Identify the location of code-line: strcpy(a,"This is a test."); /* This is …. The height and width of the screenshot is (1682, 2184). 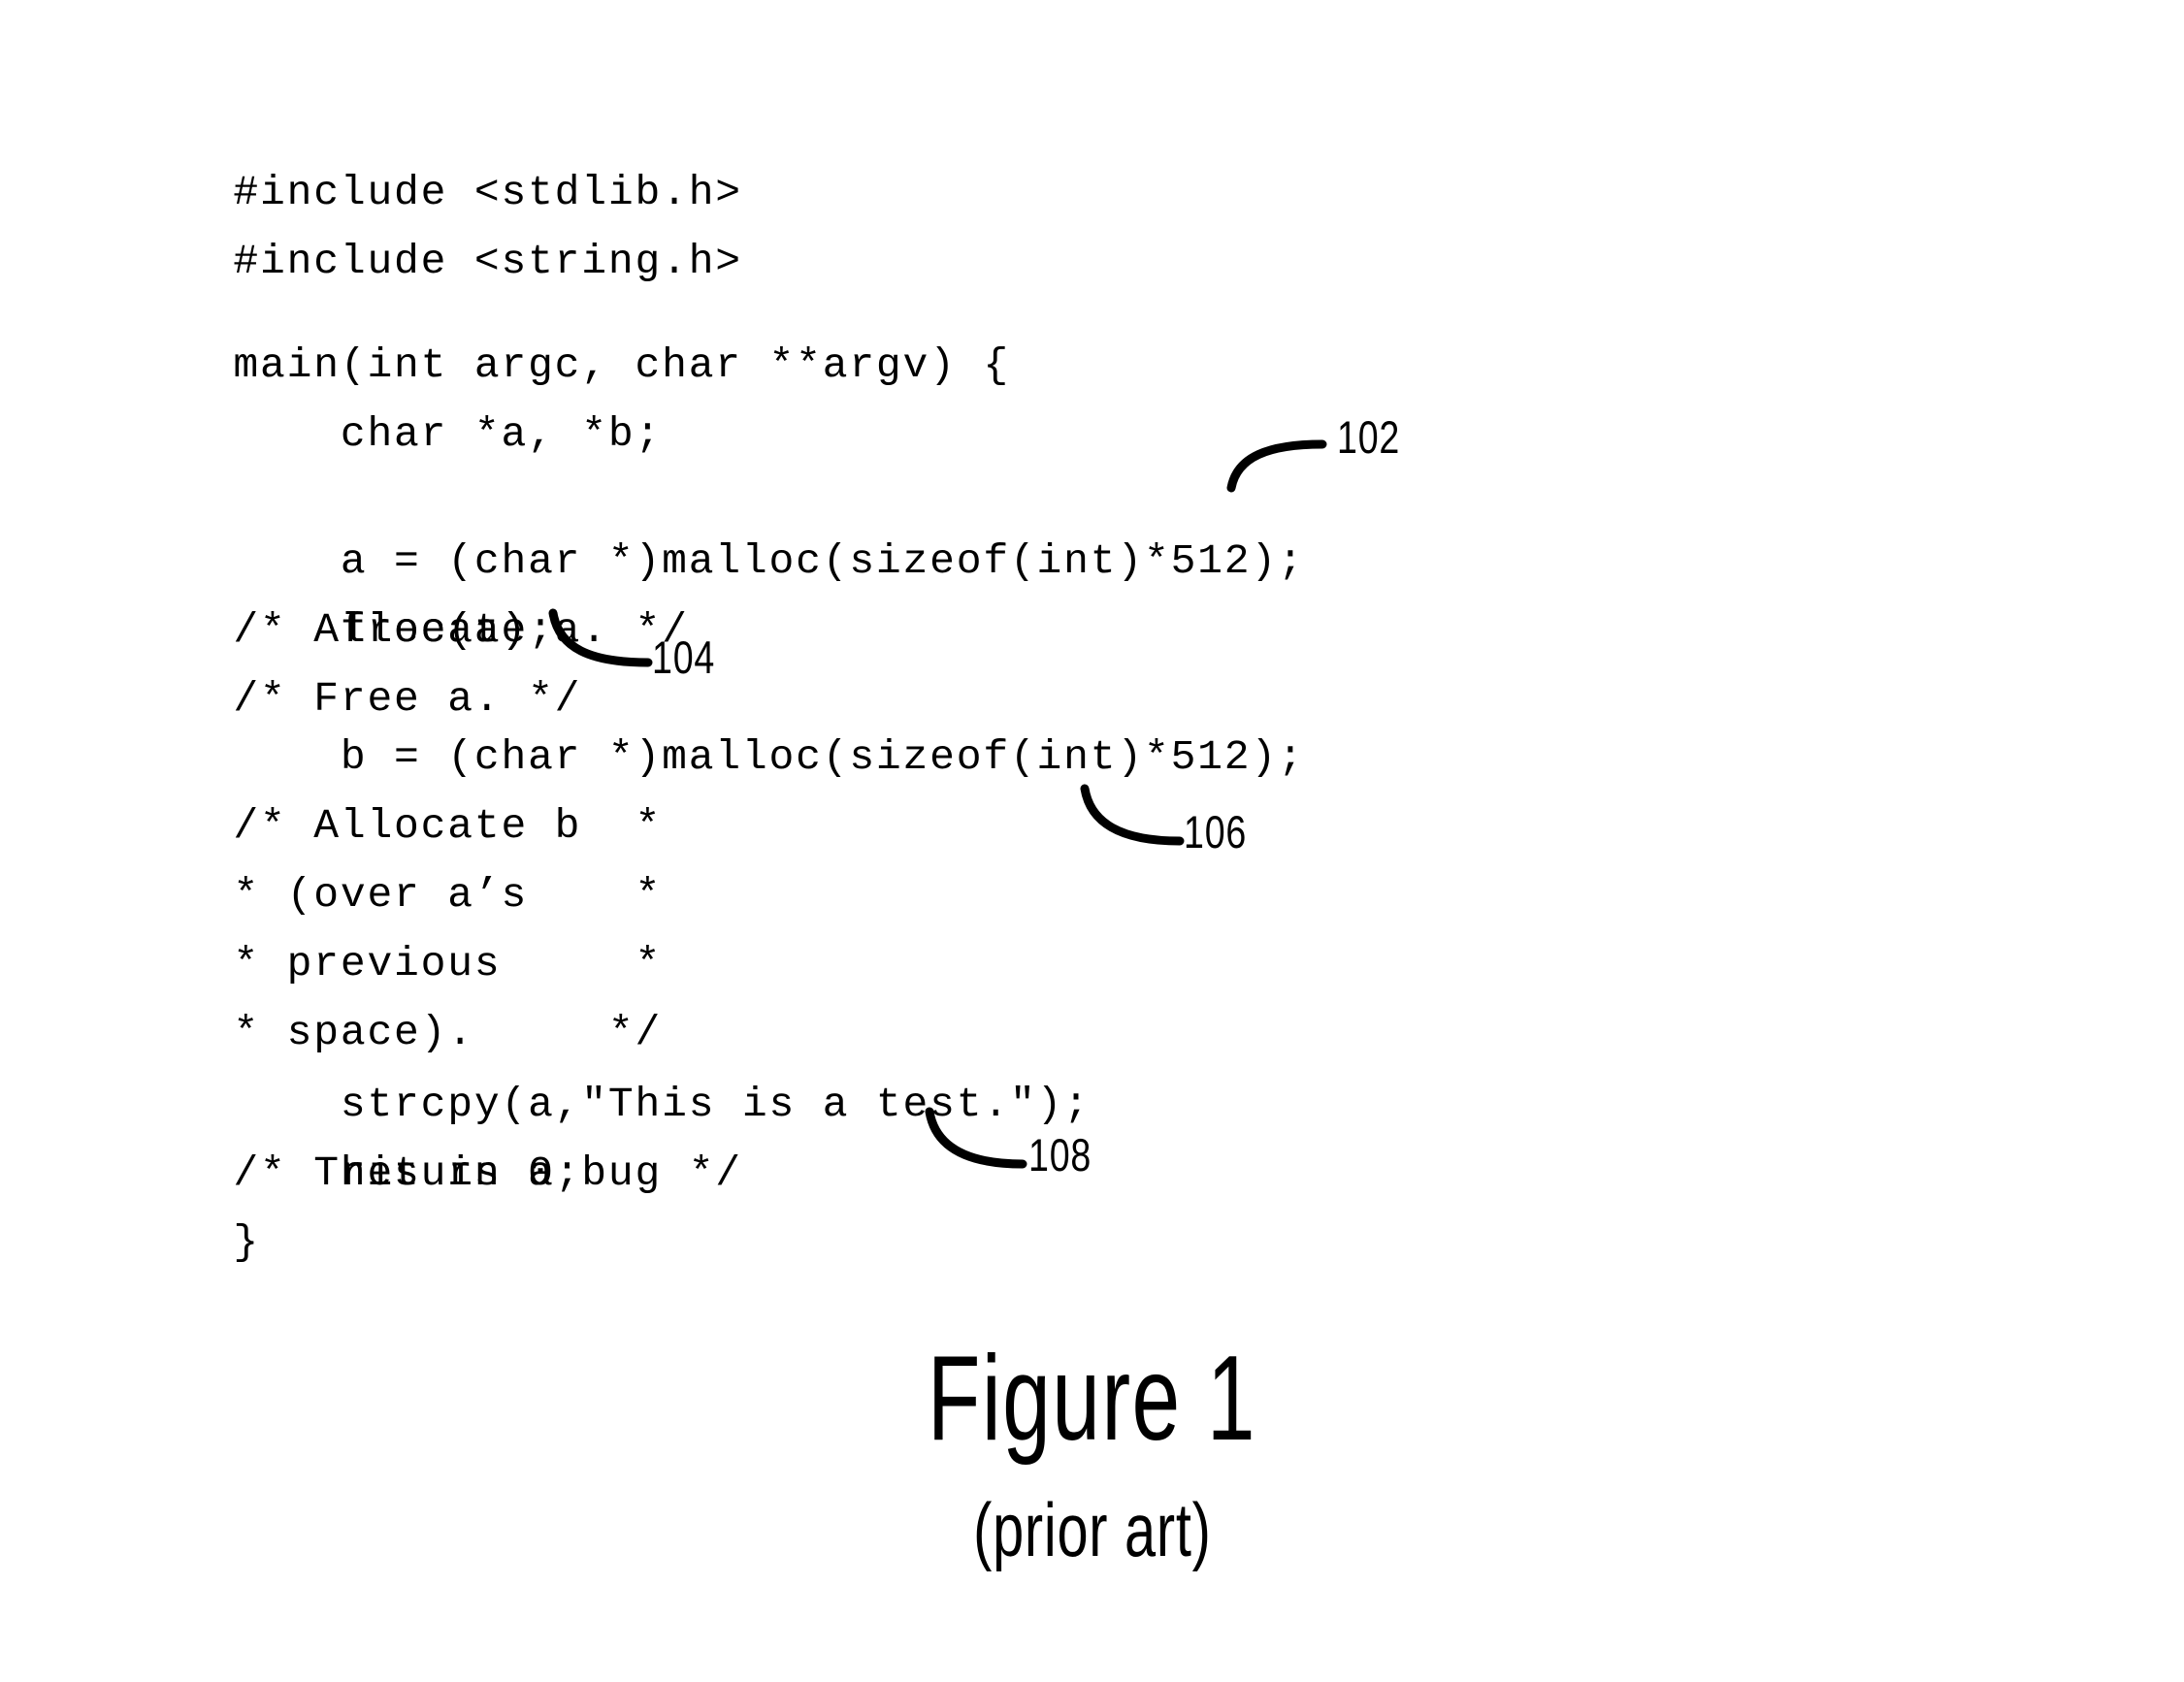
(1125, 1099).